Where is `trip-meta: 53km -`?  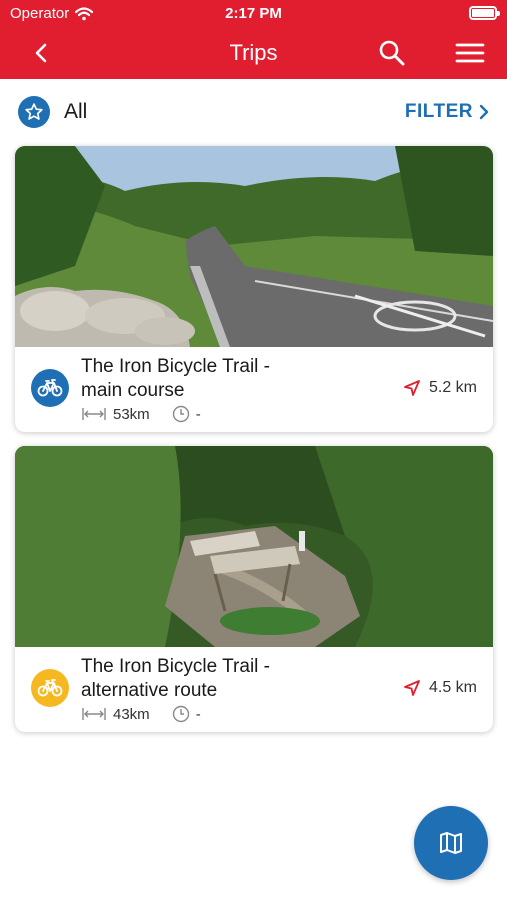
trip-meta: 53km - is located at coordinates (141, 414).